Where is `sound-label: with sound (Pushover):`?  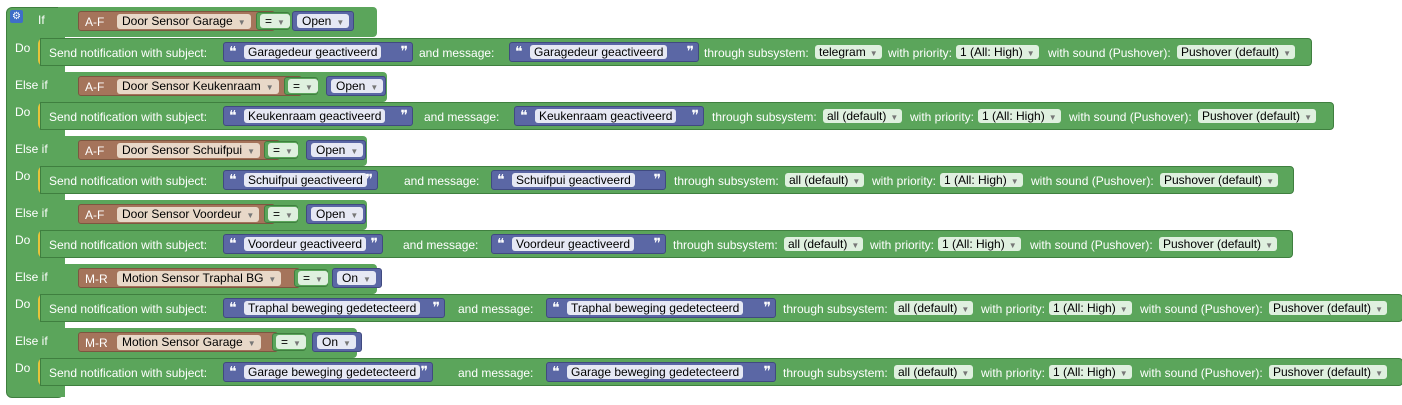
sound-label: with sound (Pushover): is located at coordinates (1130, 117).